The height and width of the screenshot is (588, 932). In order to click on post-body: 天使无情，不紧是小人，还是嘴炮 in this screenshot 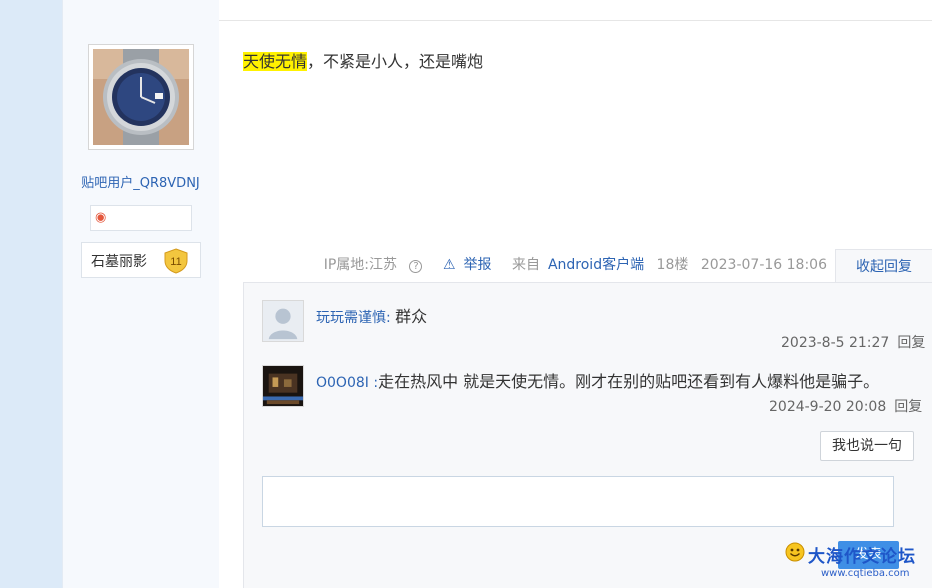, I will do `click(363, 60)`.